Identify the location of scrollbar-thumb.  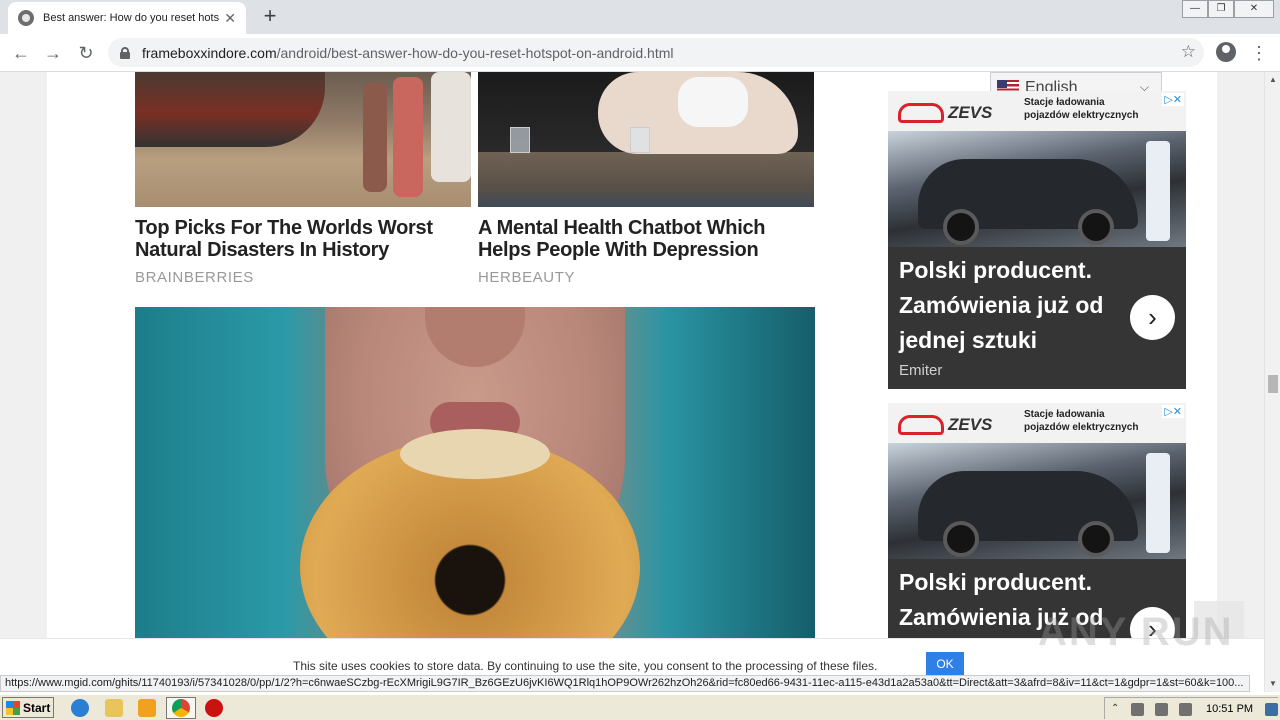
(1273, 384).